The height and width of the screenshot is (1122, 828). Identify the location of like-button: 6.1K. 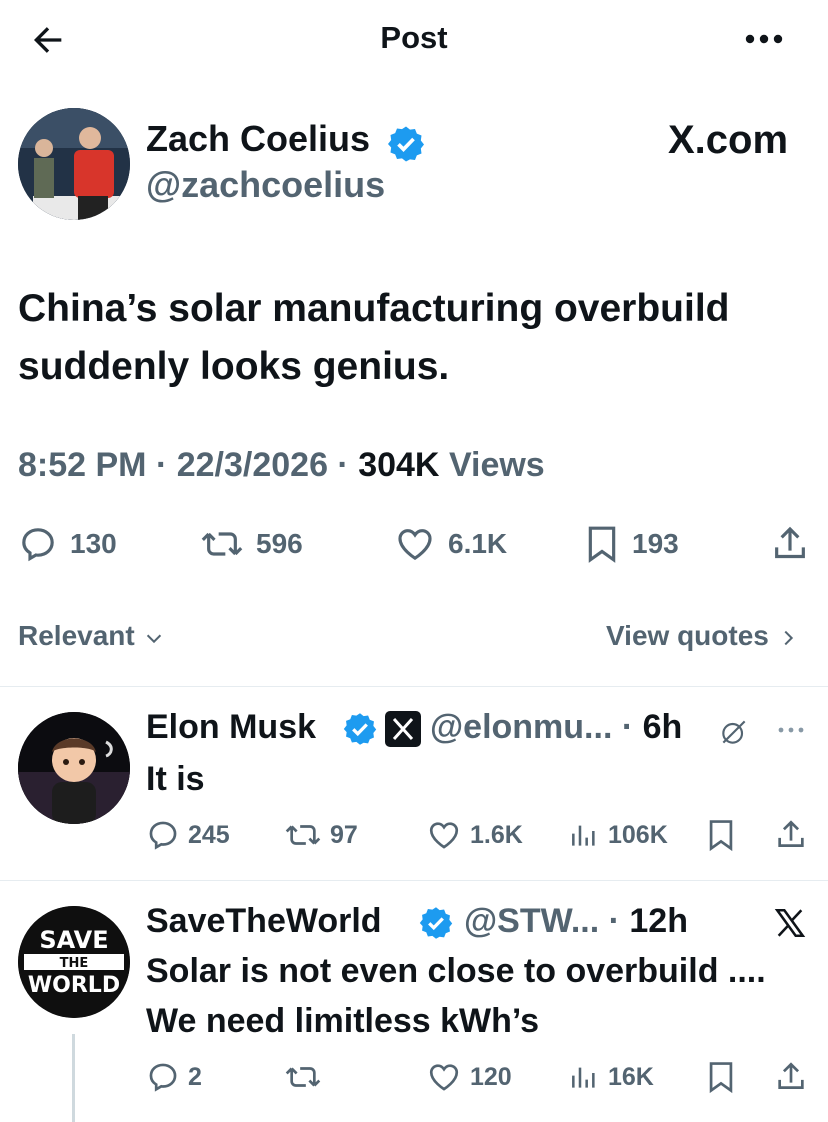
(450, 544).